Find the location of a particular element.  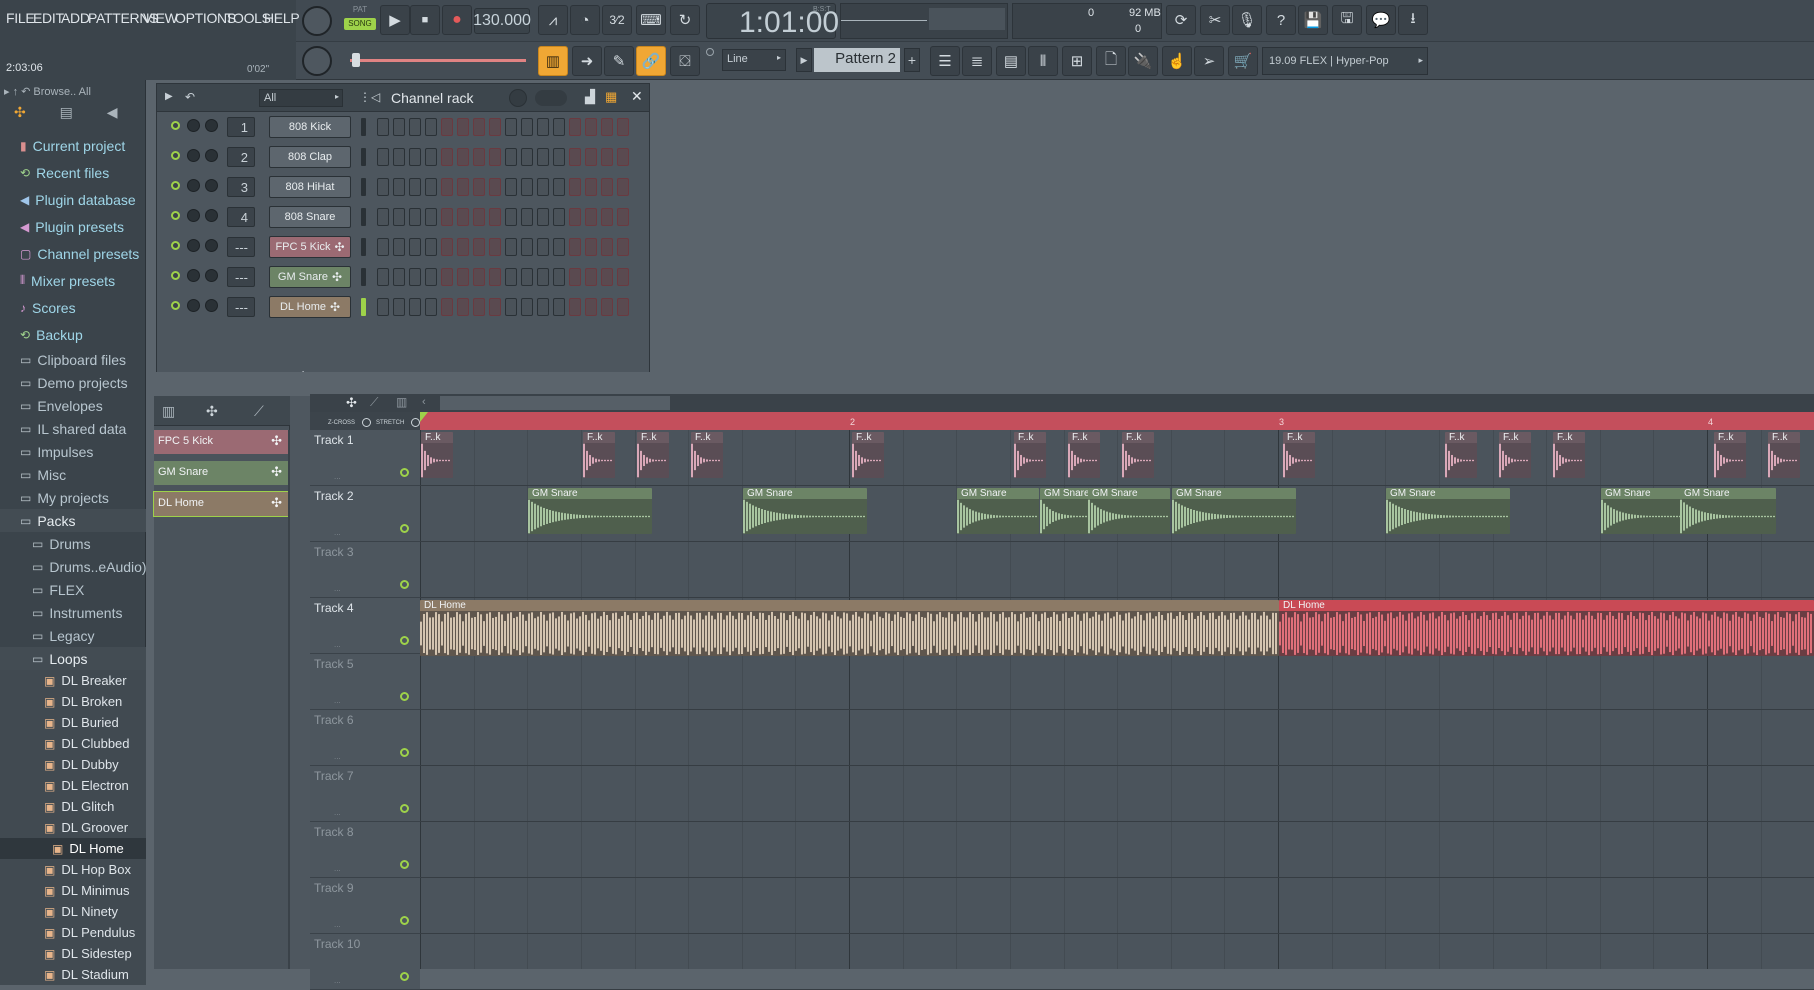

pat-song-toggle: PAT SONG is located at coordinates (360, 20).